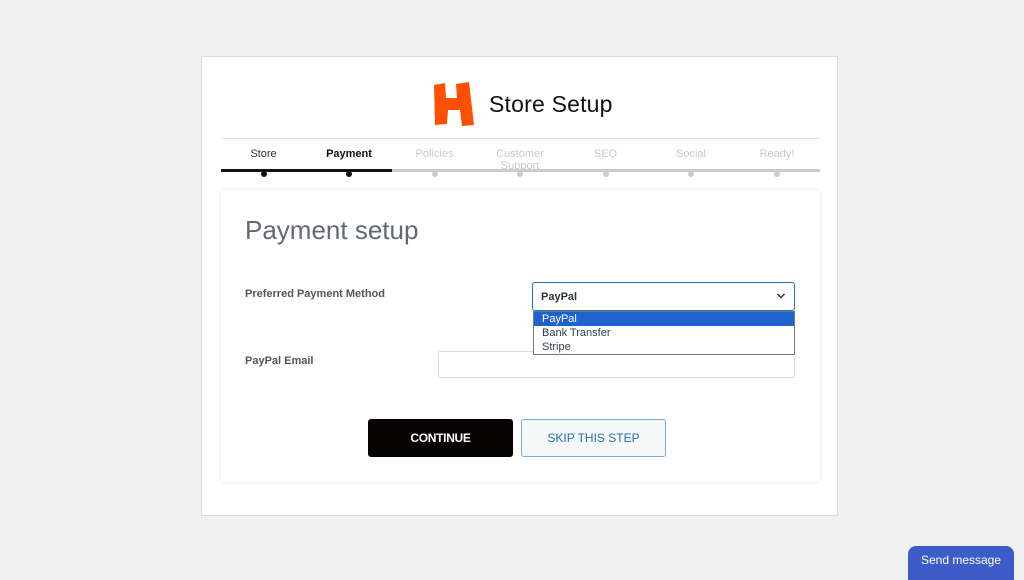  I want to click on wizard-header: Store Setup, so click(519, 97).